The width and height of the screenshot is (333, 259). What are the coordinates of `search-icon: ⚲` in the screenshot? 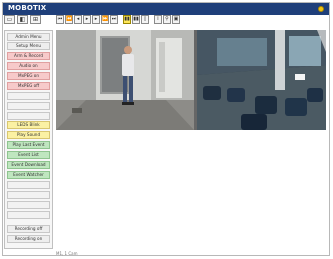 It's located at (167, 19).